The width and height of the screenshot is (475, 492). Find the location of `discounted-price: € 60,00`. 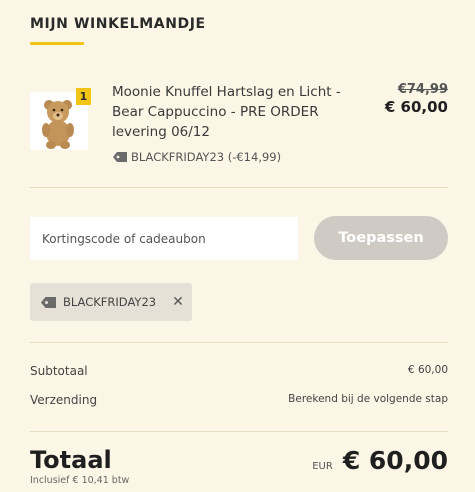

discounted-price: € 60,00 is located at coordinates (416, 107).